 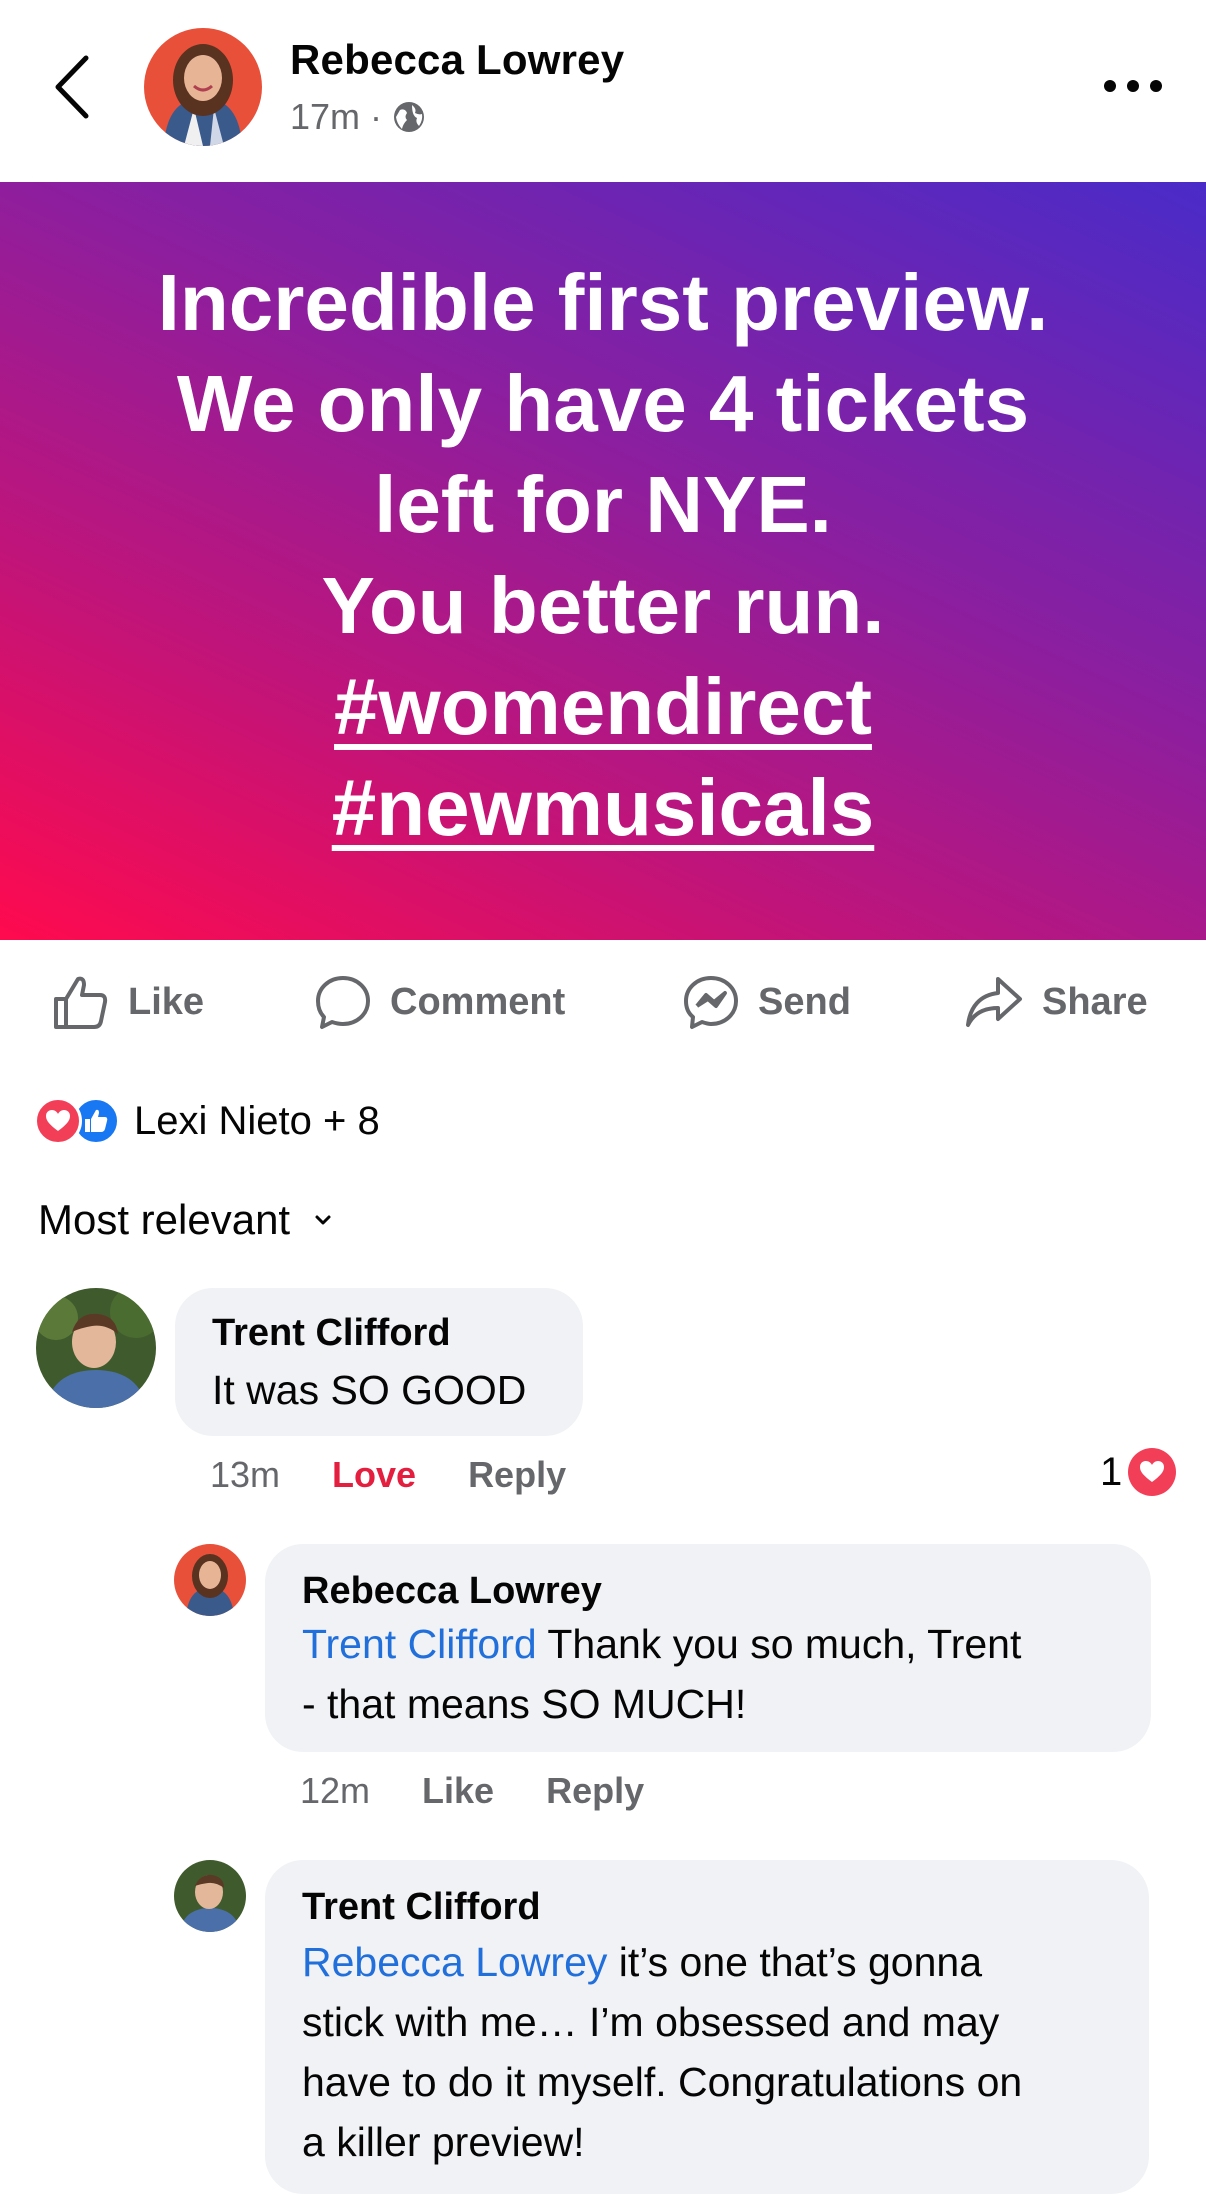 I want to click on comment-text-part: Thank you so much, Trent, so click(x=779, y=1644).